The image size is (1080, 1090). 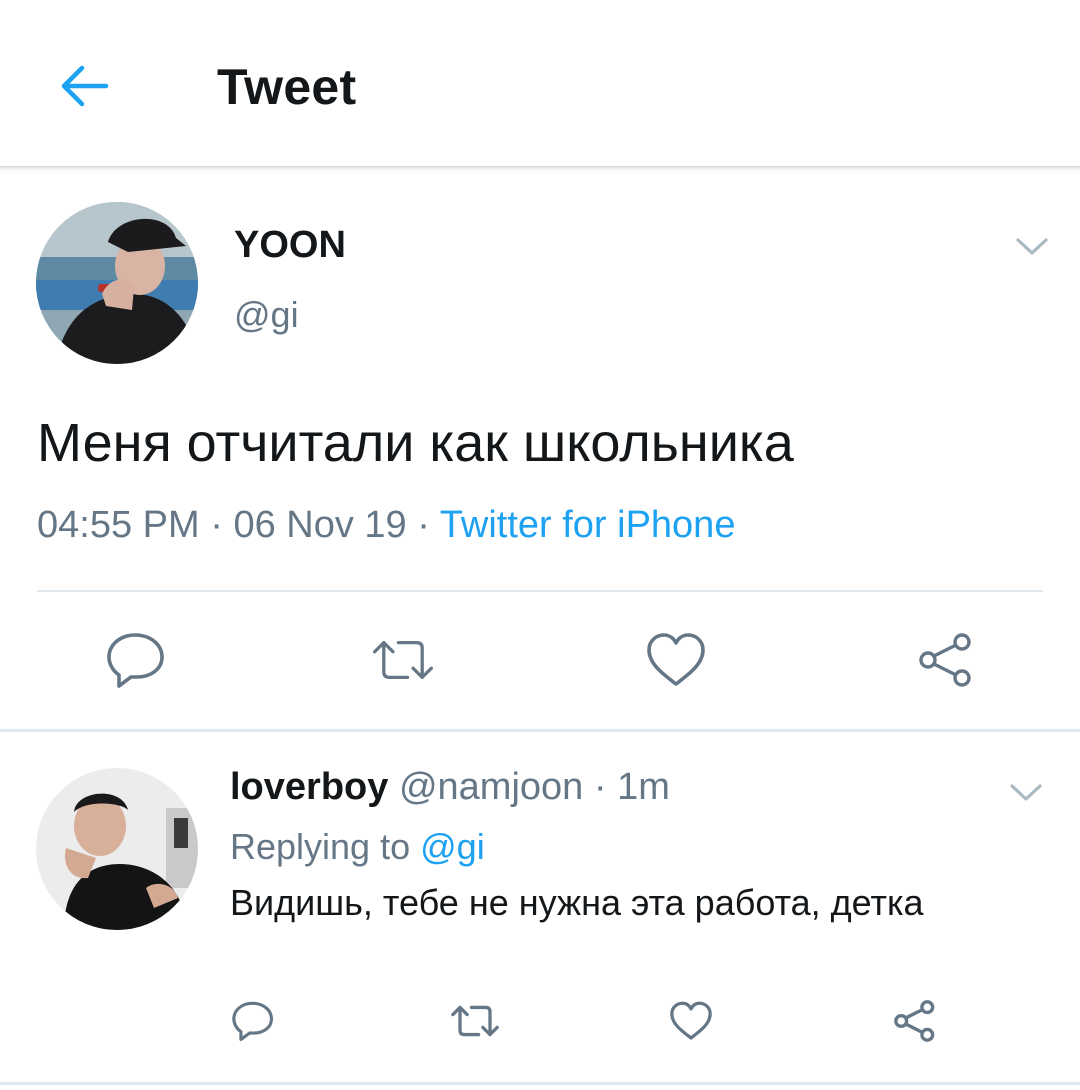 I want to click on tweet-date: 06 Nov 19, so click(x=320, y=525).